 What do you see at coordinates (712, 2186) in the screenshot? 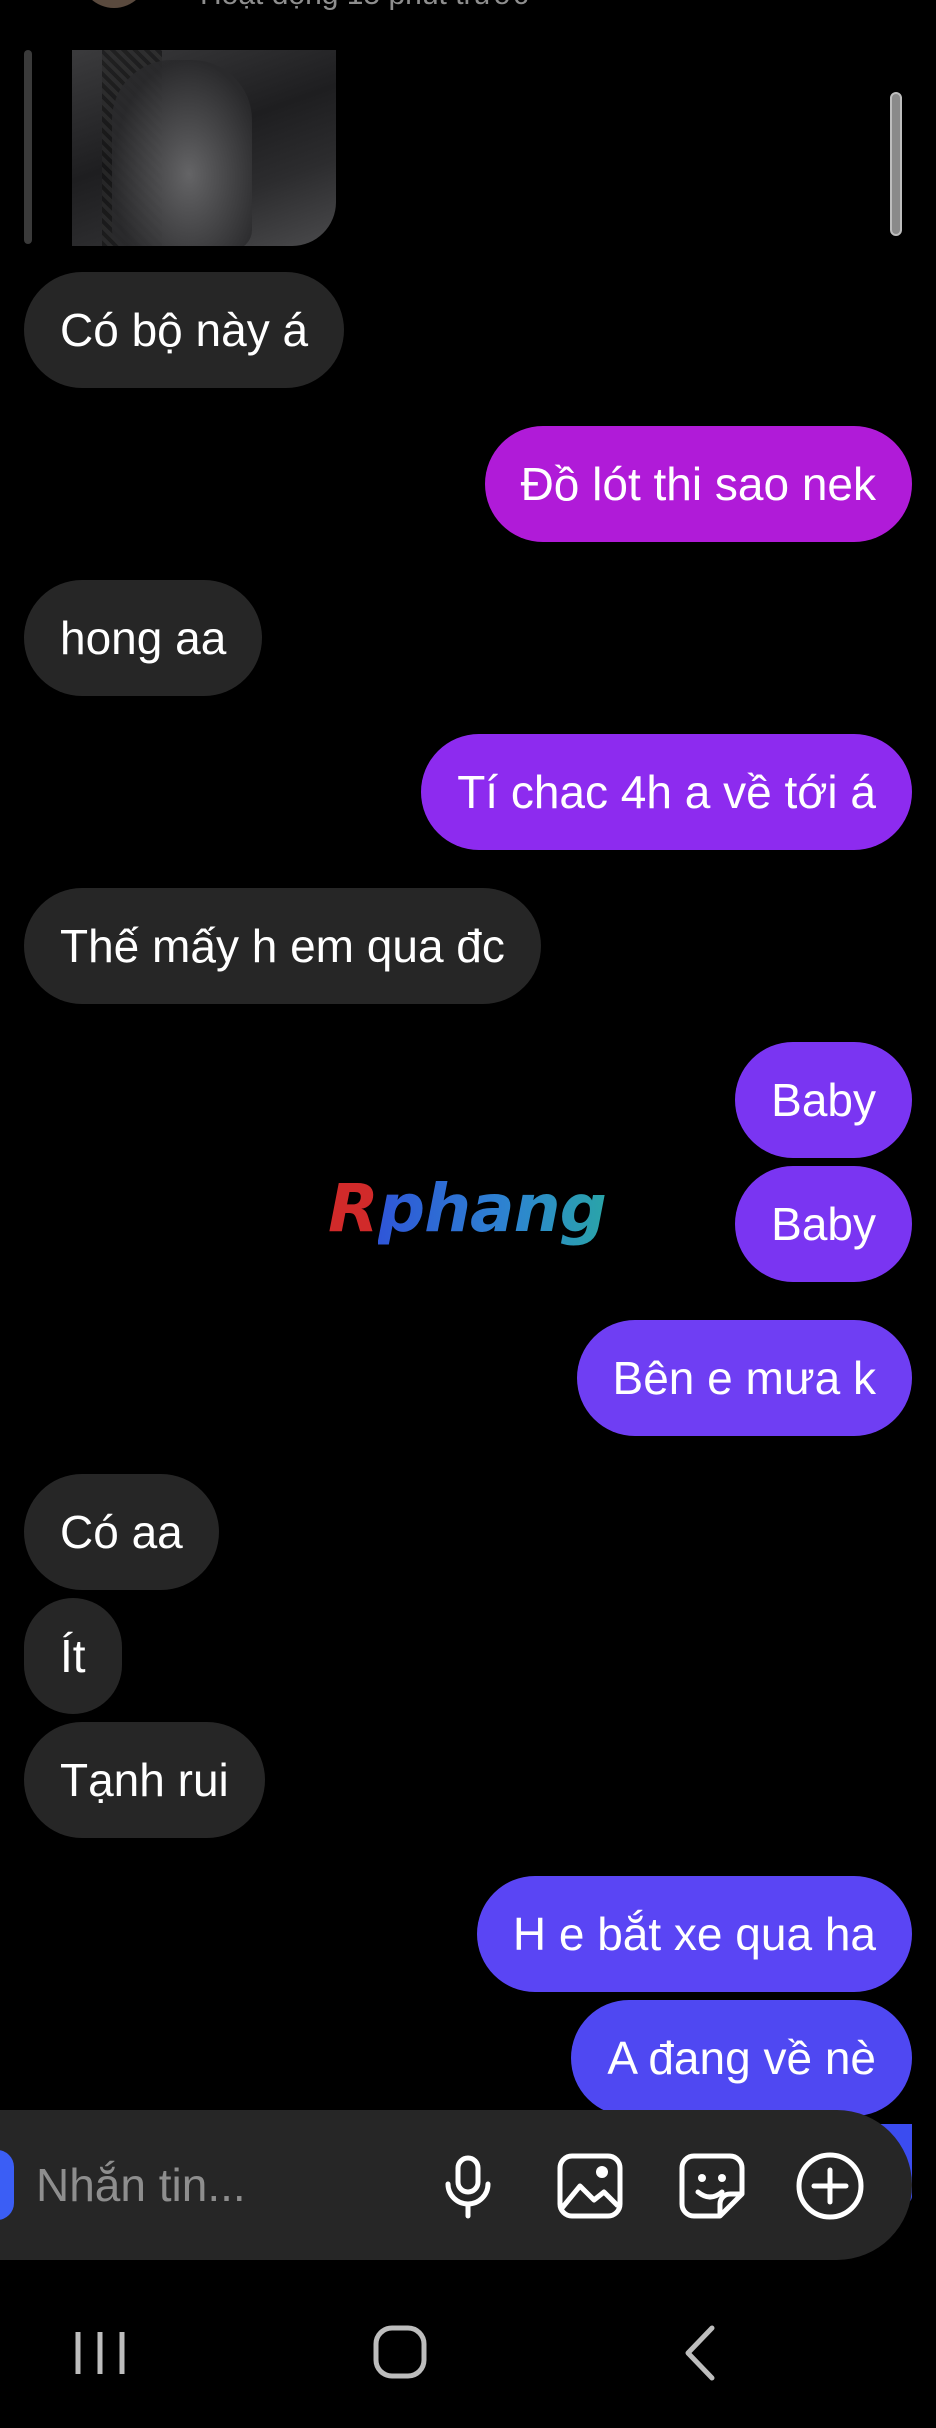
I see `sticker-icon` at bounding box center [712, 2186].